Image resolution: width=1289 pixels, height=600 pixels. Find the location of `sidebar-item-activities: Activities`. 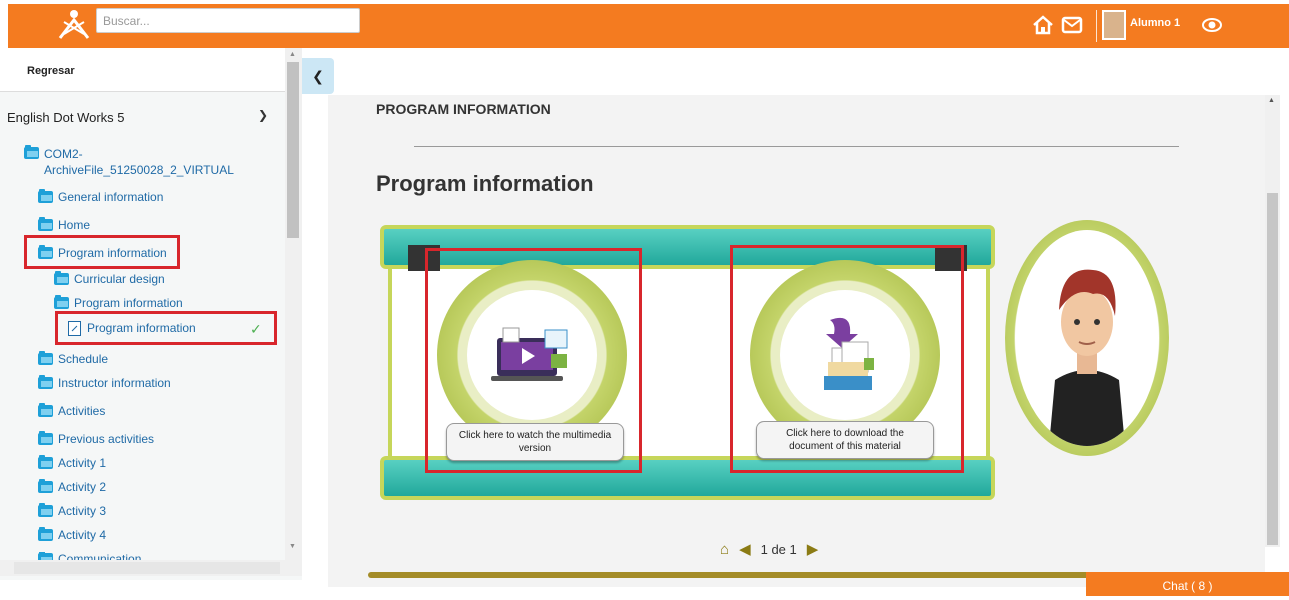

sidebar-item-activities: Activities is located at coordinates (72, 410).